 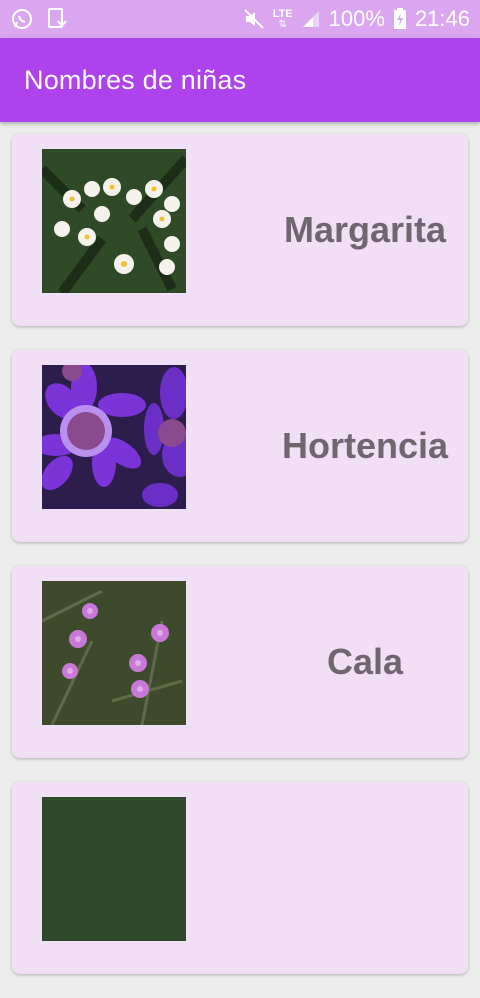 What do you see at coordinates (400, 19) in the screenshot?
I see `battery-icon` at bounding box center [400, 19].